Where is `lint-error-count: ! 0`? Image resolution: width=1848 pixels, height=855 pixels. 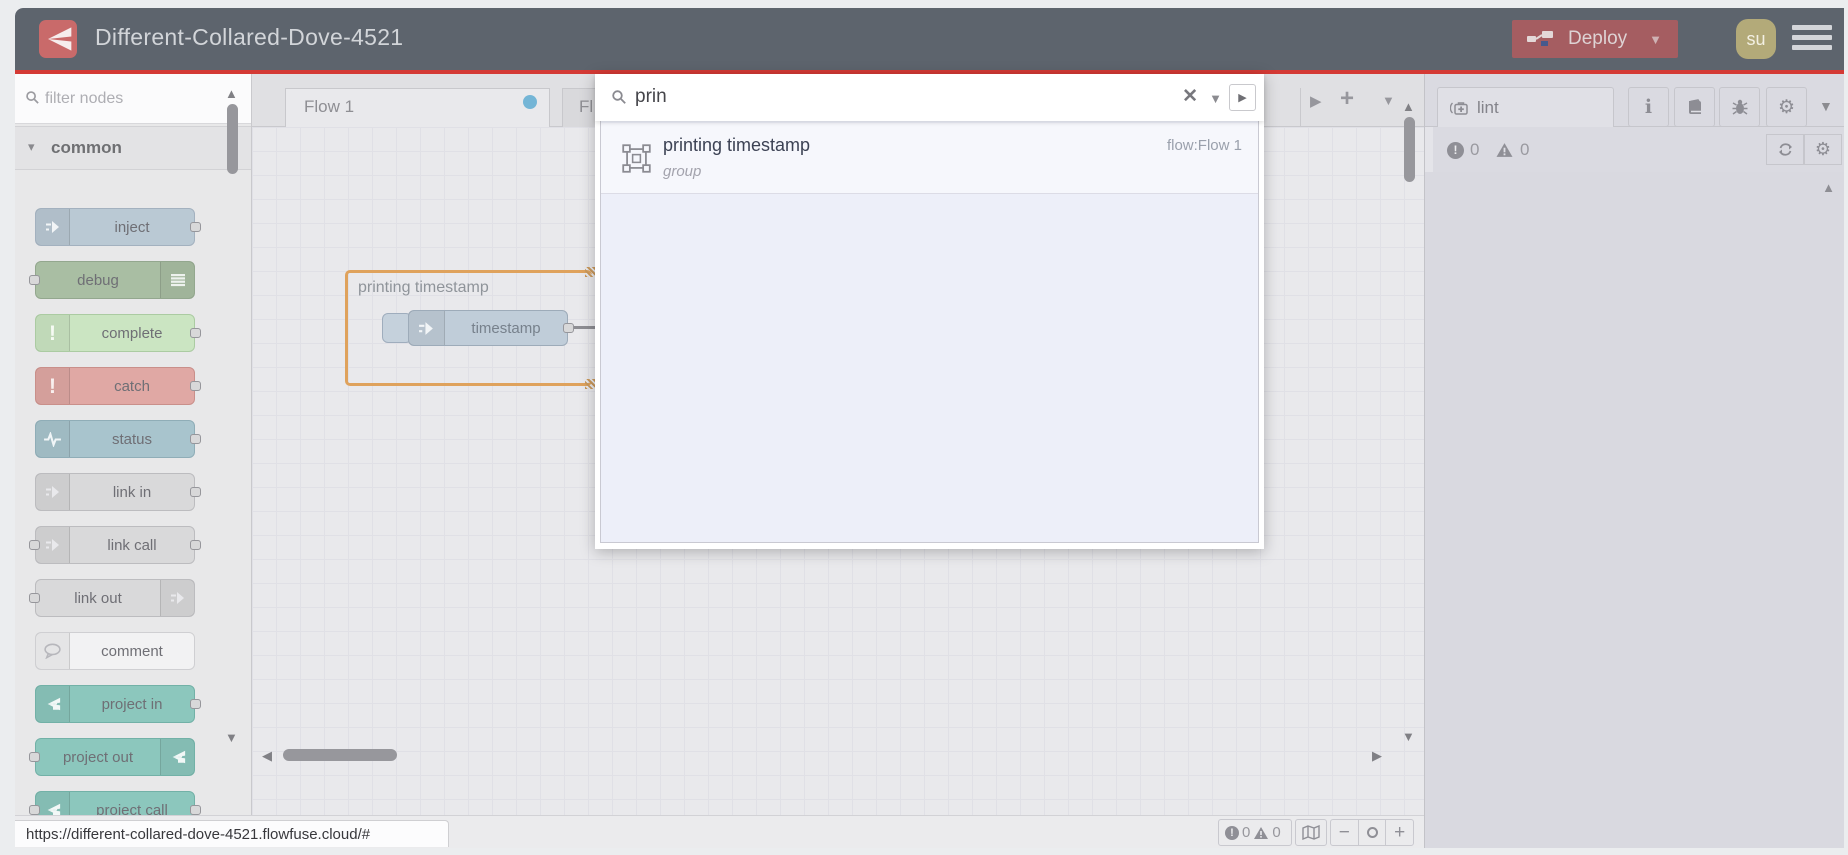 lint-error-count: ! 0 is located at coordinates (1463, 150).